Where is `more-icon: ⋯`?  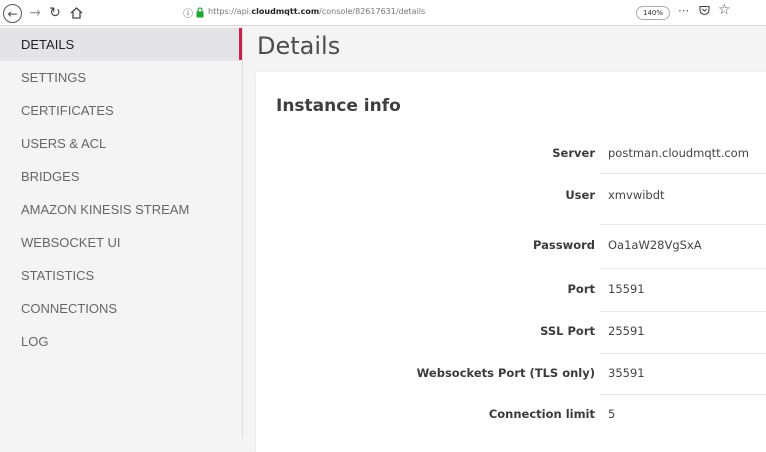
more-icon: ⋯ is located at coordinates (683, 10).